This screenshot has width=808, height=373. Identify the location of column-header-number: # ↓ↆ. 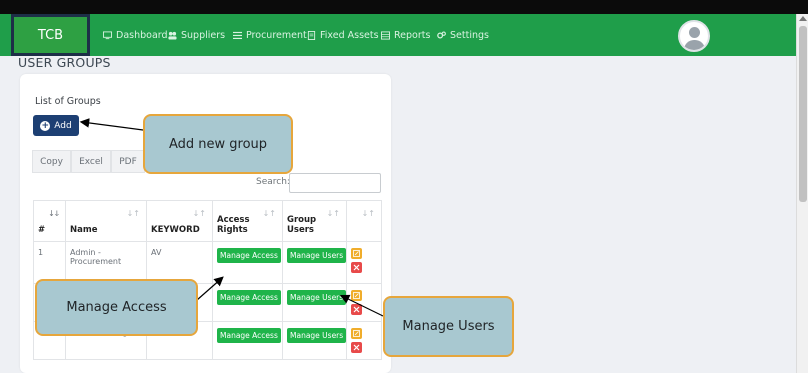
(49, 221).